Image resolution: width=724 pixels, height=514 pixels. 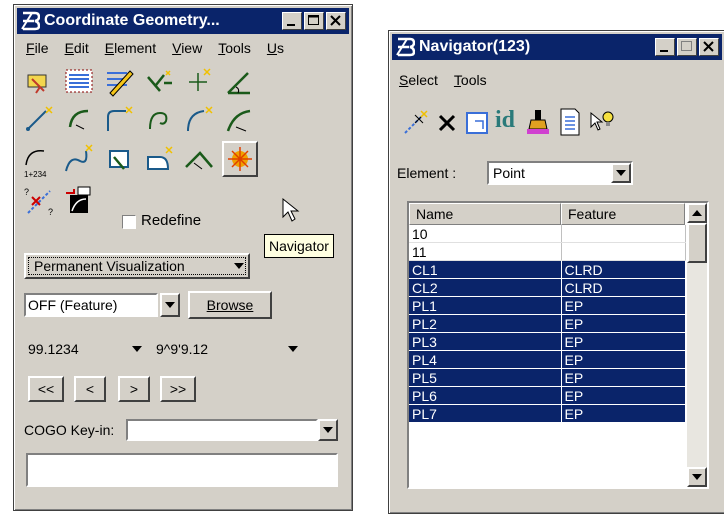 What do you see at coordinates (328, 430) in the screenshot?
I see `keyin-dropdown-button` at bounding box center [328, 430].